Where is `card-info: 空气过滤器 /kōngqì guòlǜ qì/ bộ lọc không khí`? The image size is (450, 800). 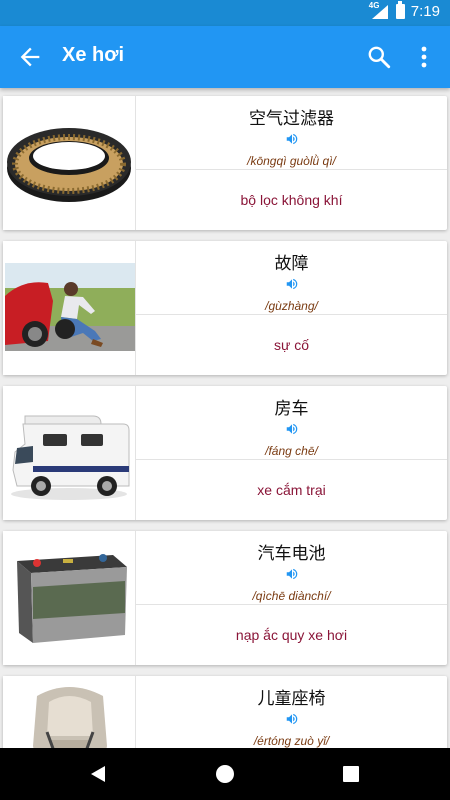 card-info: 空气过滤器 /kōngqì guòlǜ qì/ bộ lọc không khí is located at coordinates (291, 163).